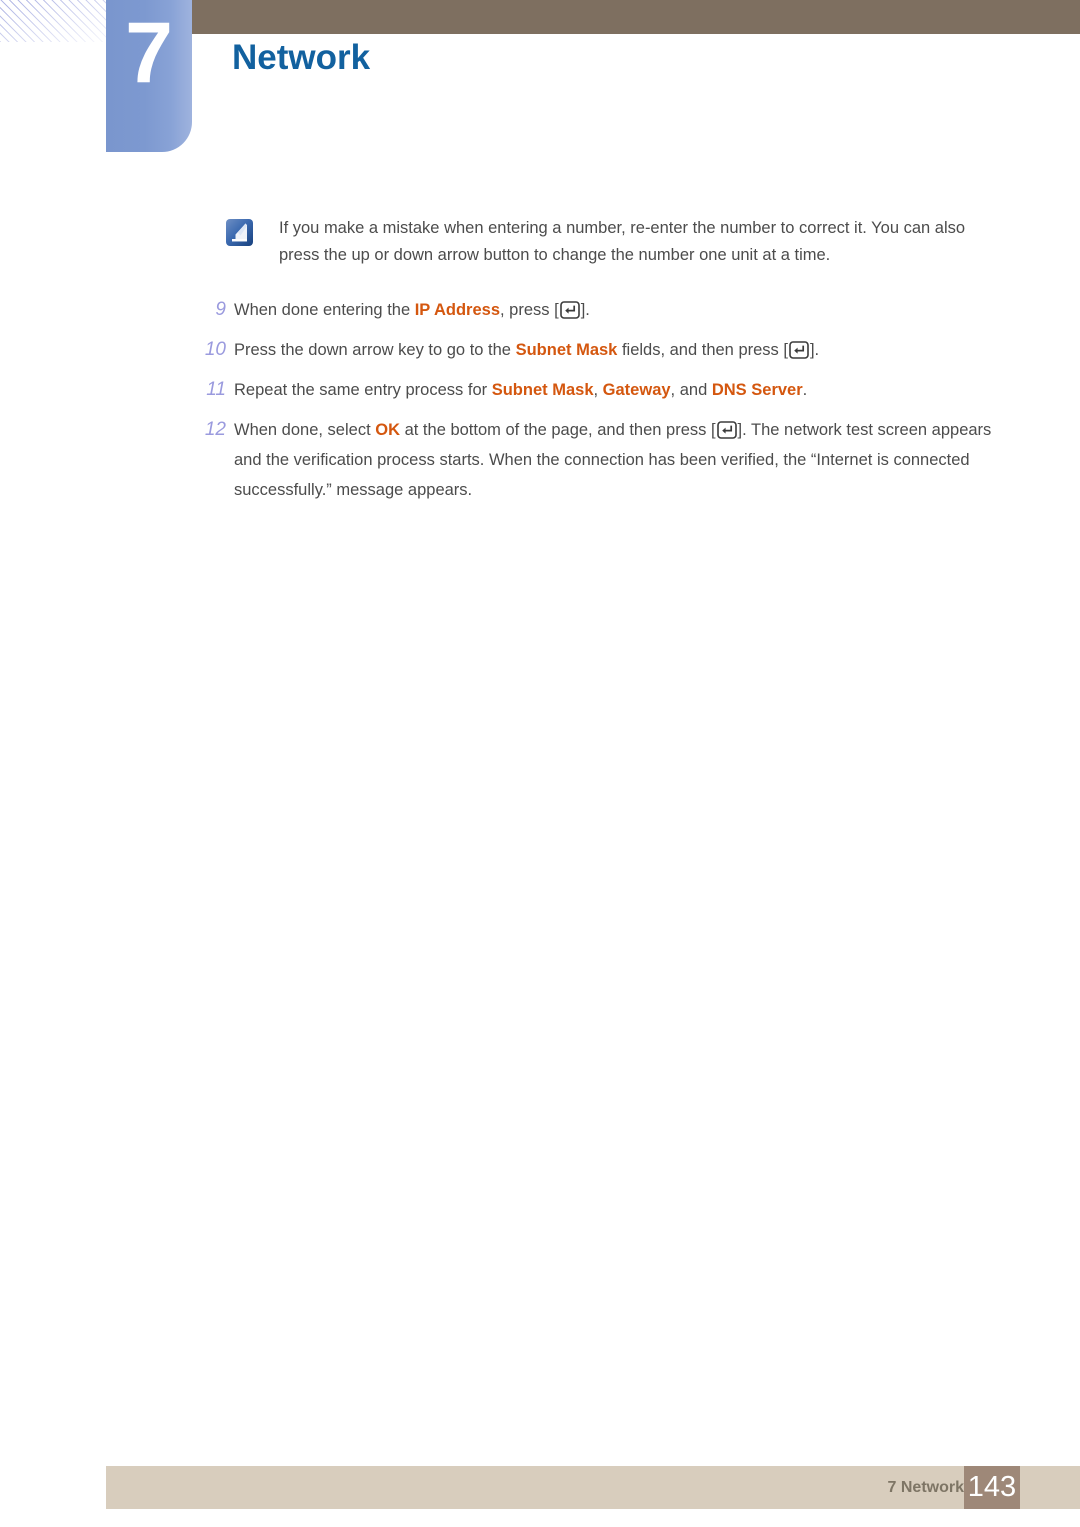 This screenshot has height=1527, width=1080. I want to click on footer-chapter-label: 7 Network, so click(925, 1487).